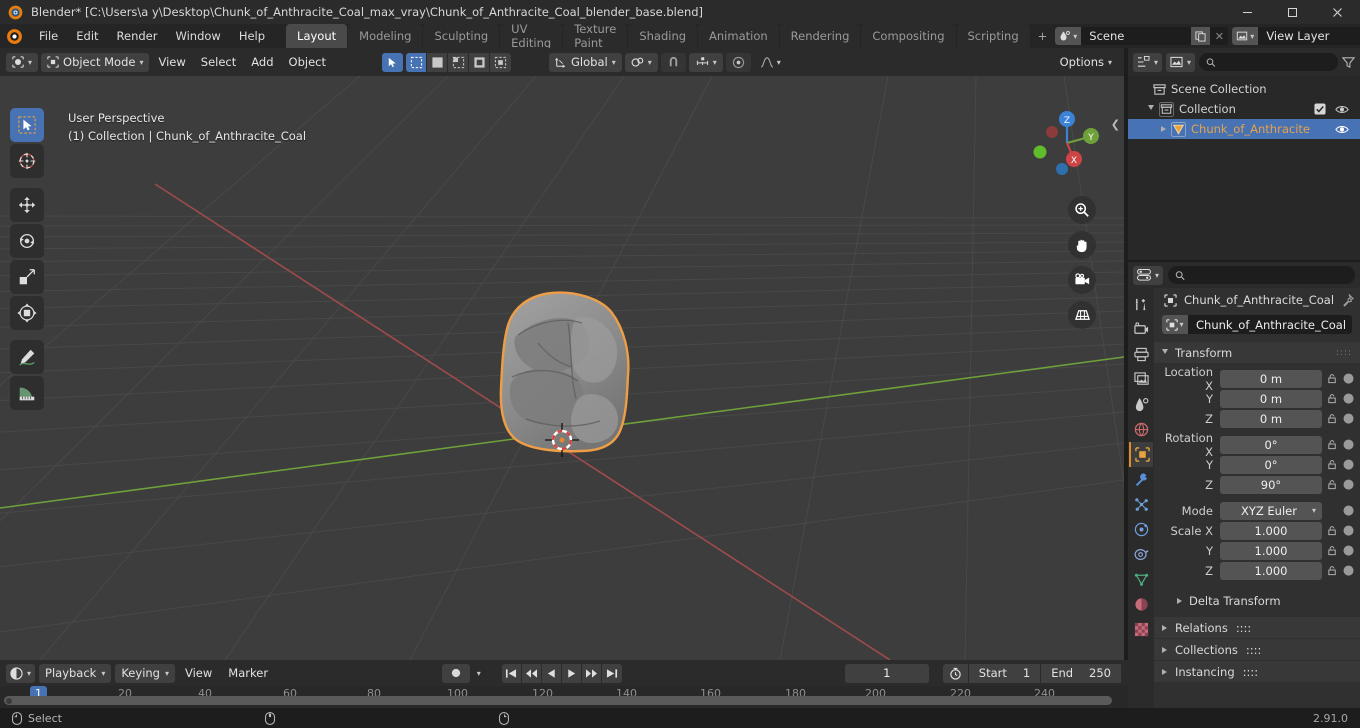 This screenshot has width=1360, height=728. I want to click on expand-arrow-icon, so click(1163, 129).